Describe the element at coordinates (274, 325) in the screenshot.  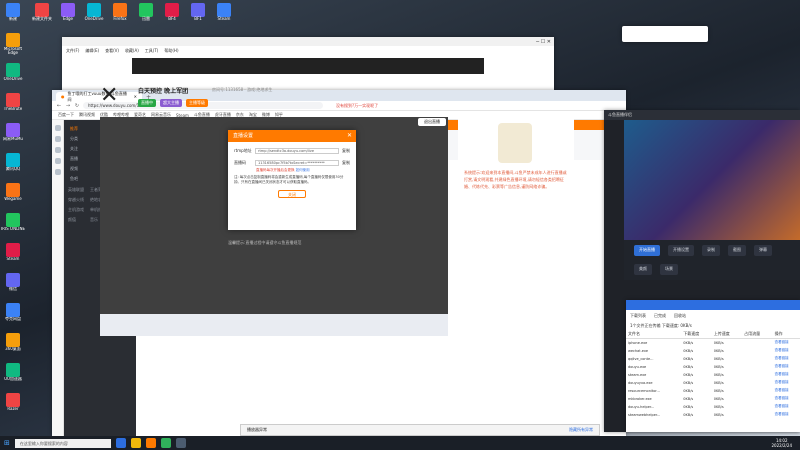
I see `gift-bar` at that location.